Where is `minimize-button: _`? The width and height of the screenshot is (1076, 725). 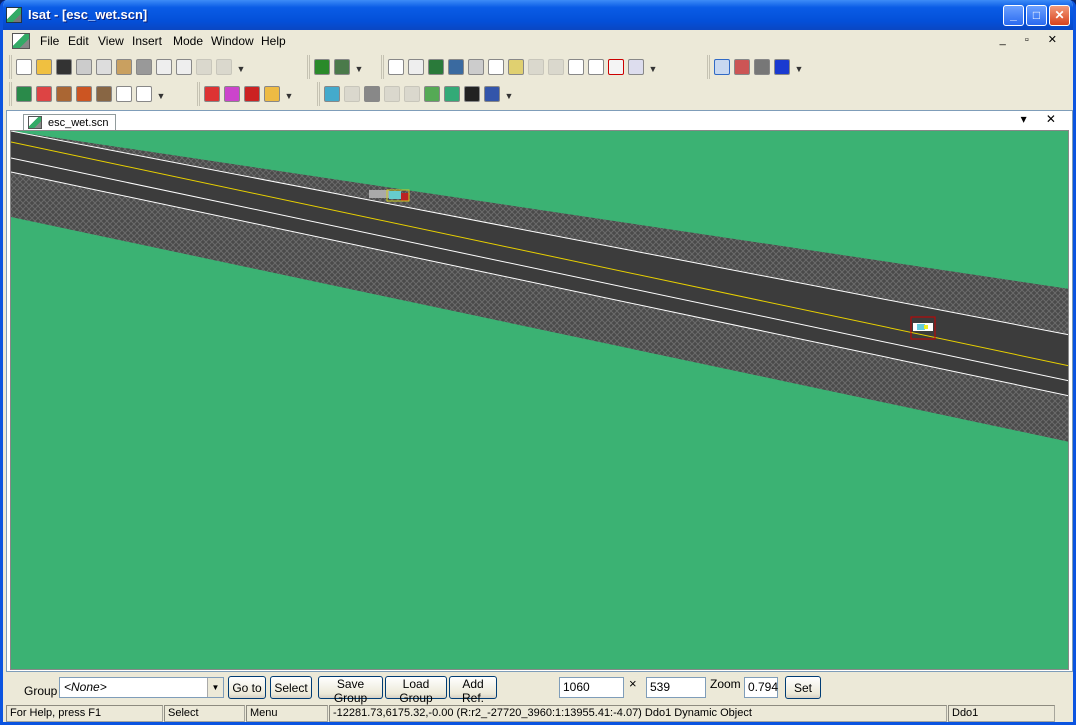 minimize-button: _ is located at coordinates (1013, 15).